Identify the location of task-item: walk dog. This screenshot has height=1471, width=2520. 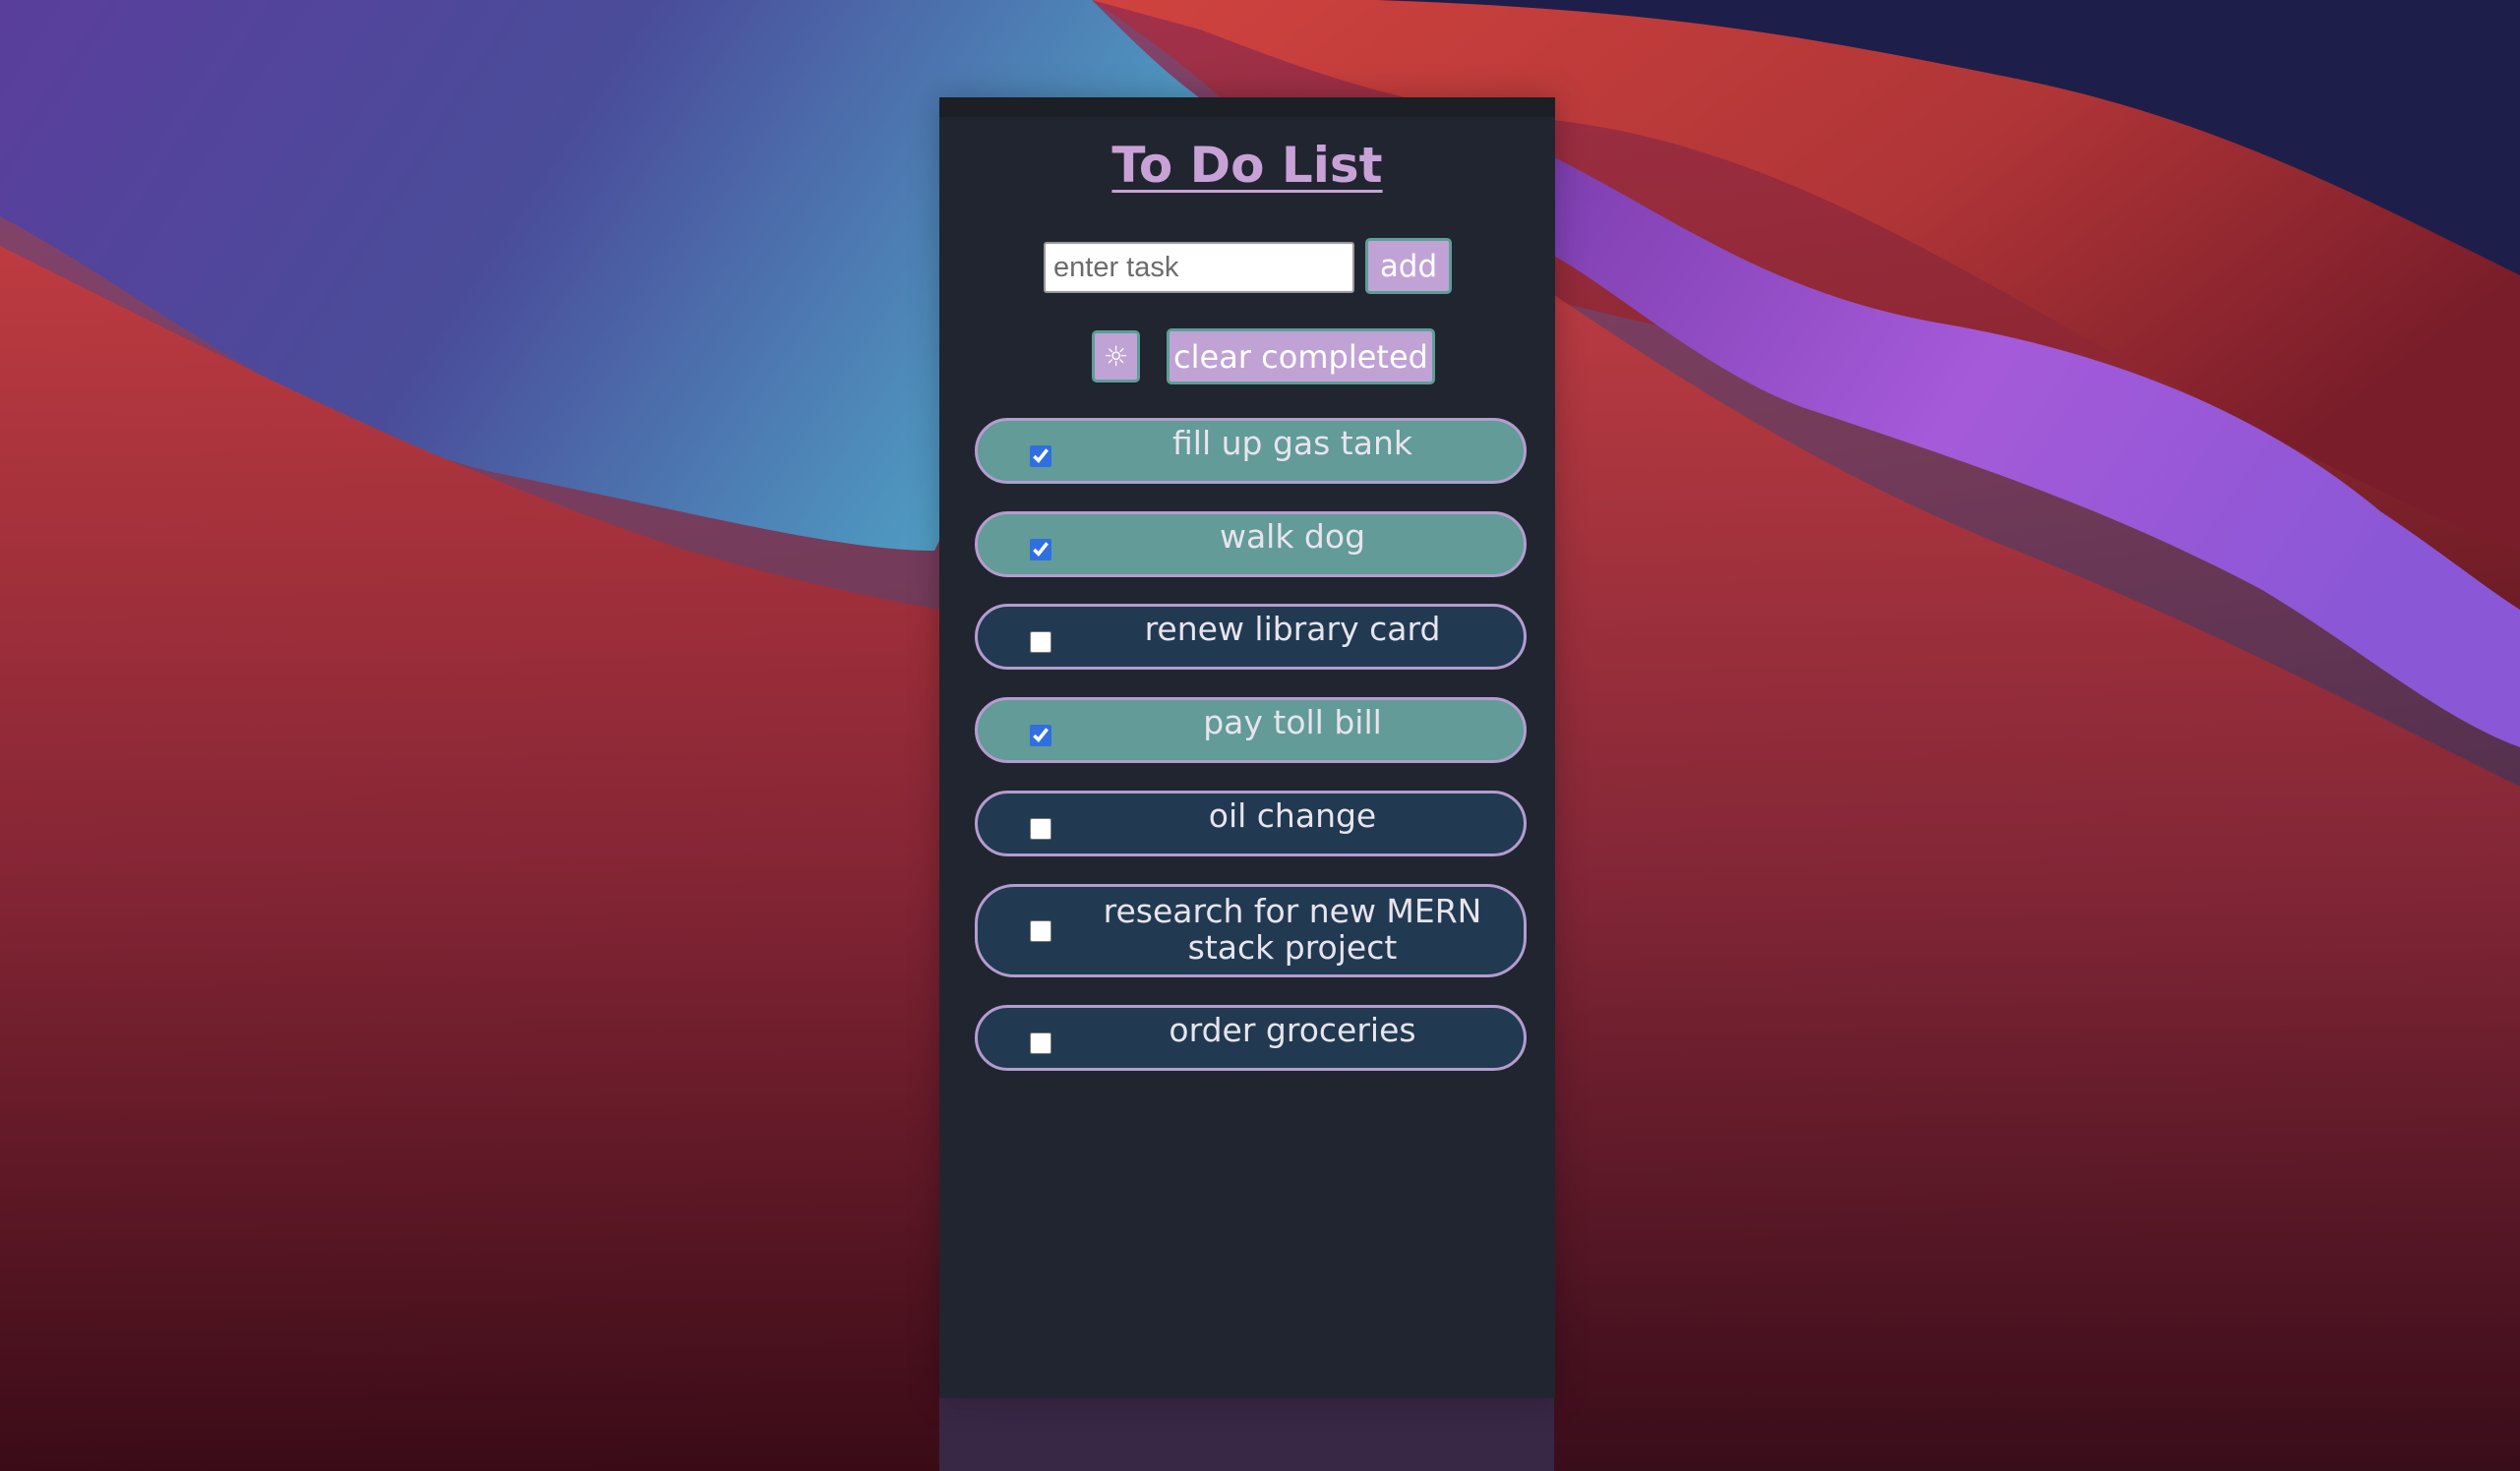
(1251, 544).